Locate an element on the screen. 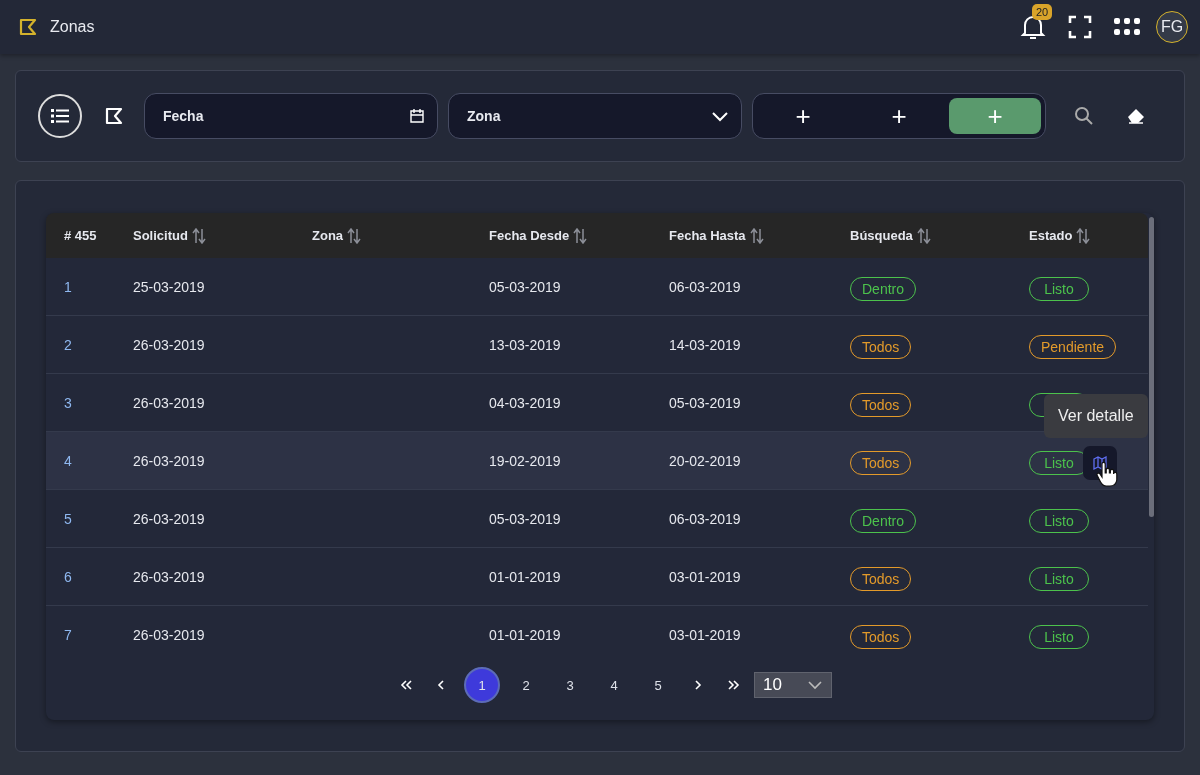  logo-icon is located at coordinates (28, 27).